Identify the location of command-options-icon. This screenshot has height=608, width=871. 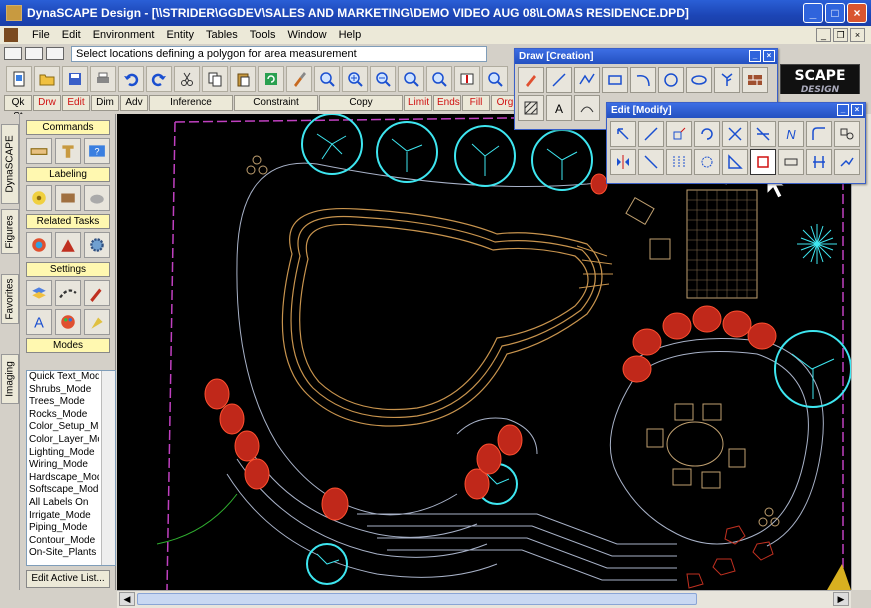
(34, 53).